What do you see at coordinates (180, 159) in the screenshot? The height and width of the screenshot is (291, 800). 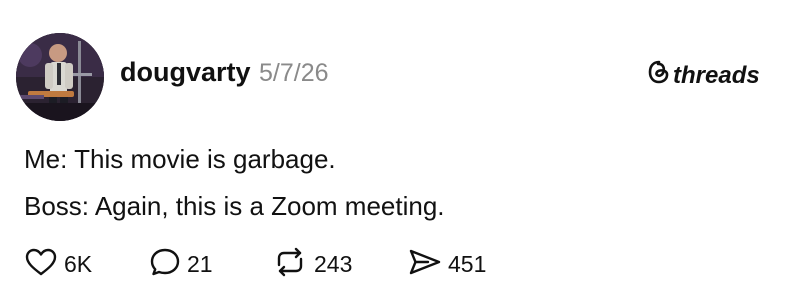 I see `post-text-line: Me: This movie is garbage.` at bounding box center [180, 159].